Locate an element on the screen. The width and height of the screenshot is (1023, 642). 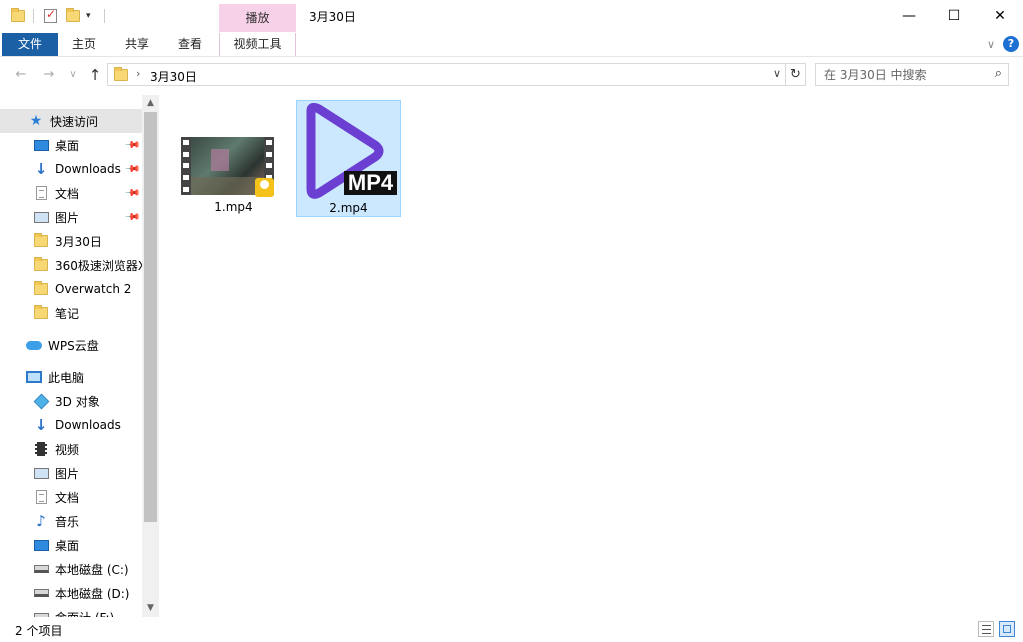
sidebar-scrollbar: ▲ ▼ is located at coordinates (150, 356).